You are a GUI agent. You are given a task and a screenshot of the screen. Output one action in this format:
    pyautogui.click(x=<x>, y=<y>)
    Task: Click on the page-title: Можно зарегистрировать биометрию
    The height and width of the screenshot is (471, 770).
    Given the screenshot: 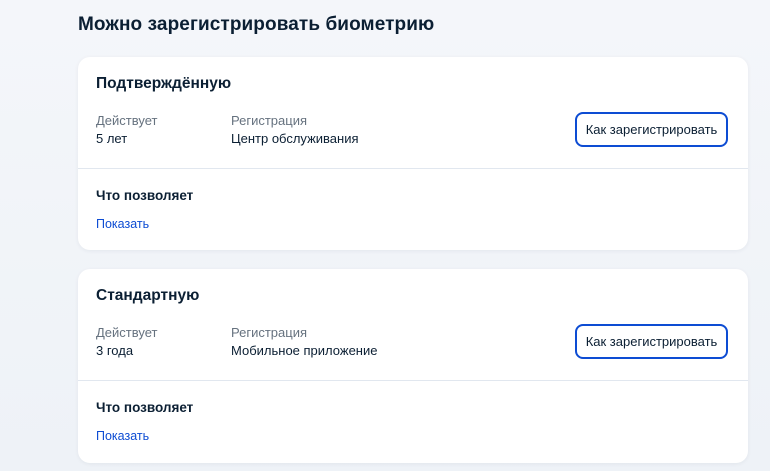 What is the action you would take?
    pyautogui.click(x=256, y=24)
    